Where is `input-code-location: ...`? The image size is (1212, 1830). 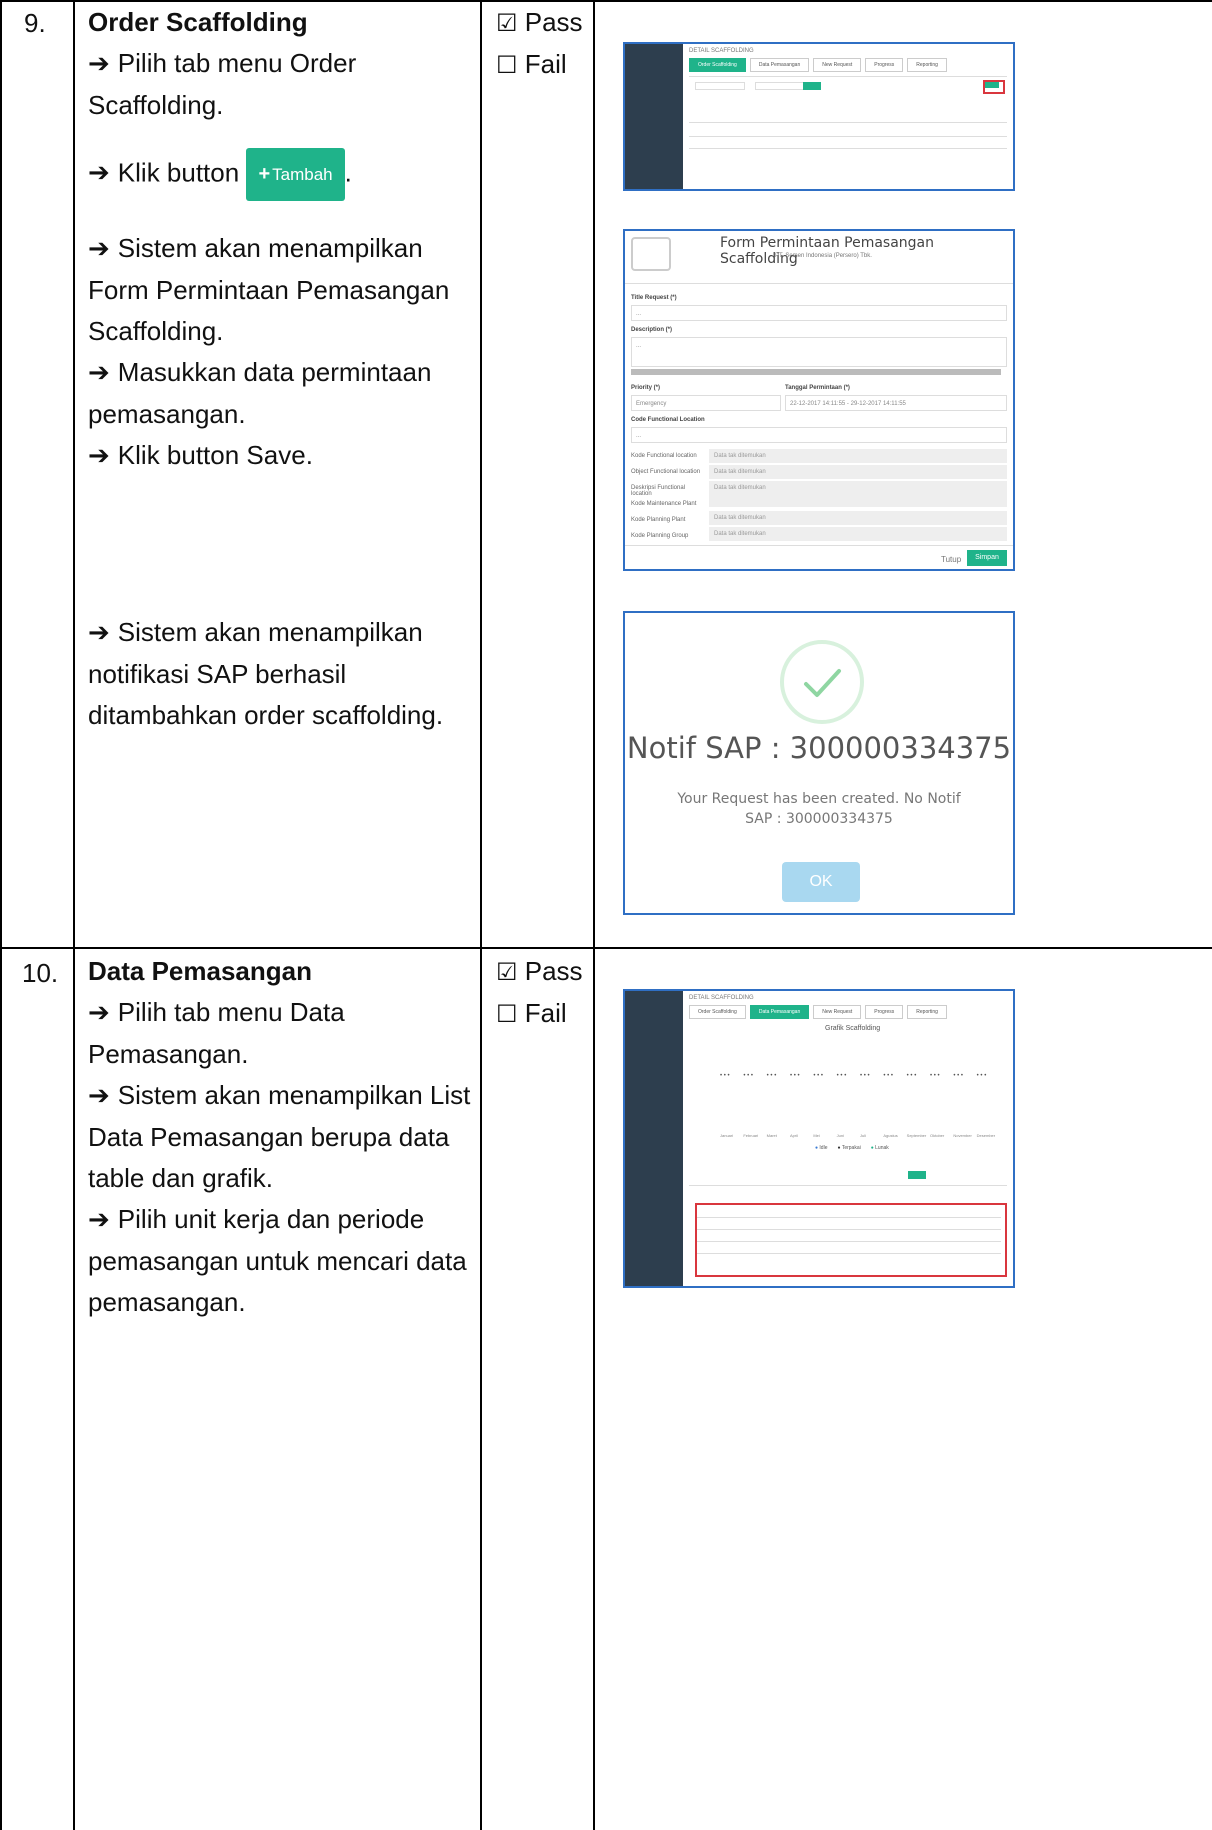 input-code-location: ... is located at coordinates (819, 435).